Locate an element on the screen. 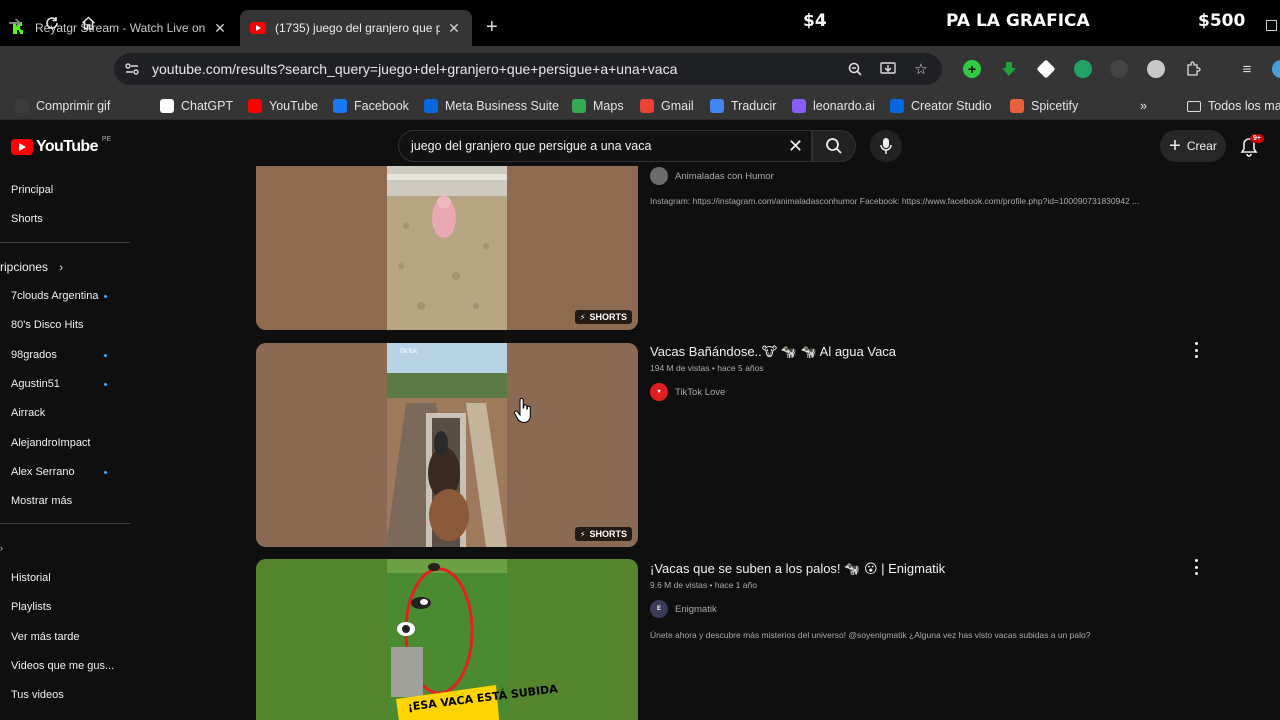  bookmark-facebook: Facebook is located at coordinates (371, 106).